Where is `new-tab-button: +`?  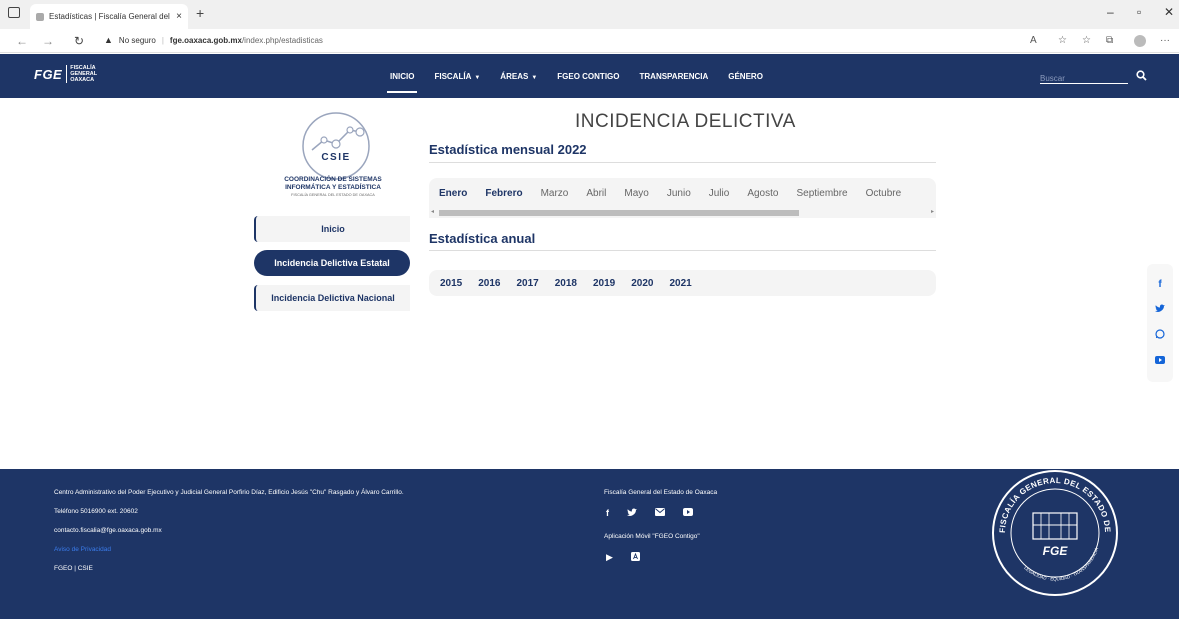
new-tab-button: + is located at coordinates (200, 13).